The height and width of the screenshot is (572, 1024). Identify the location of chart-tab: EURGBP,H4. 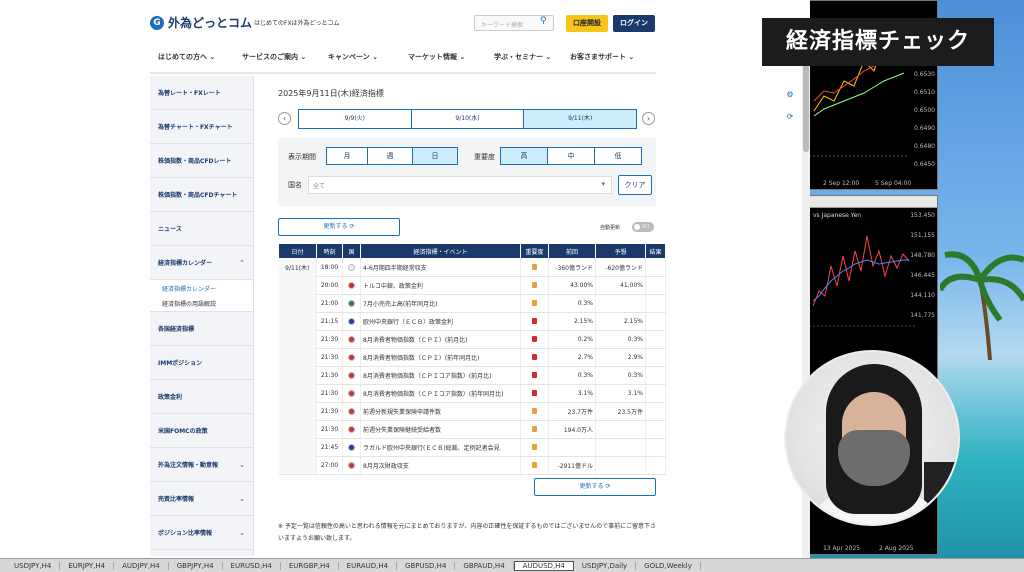
(310, 565).